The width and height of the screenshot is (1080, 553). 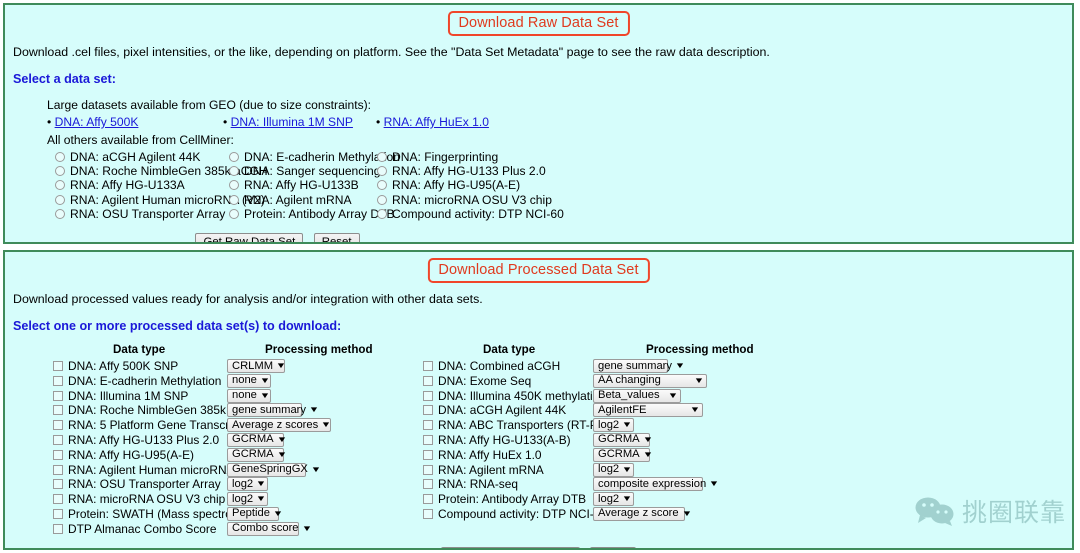 I want to click on radio-option: RNA: Affy HG-U133B, so click(x=294, y=185).